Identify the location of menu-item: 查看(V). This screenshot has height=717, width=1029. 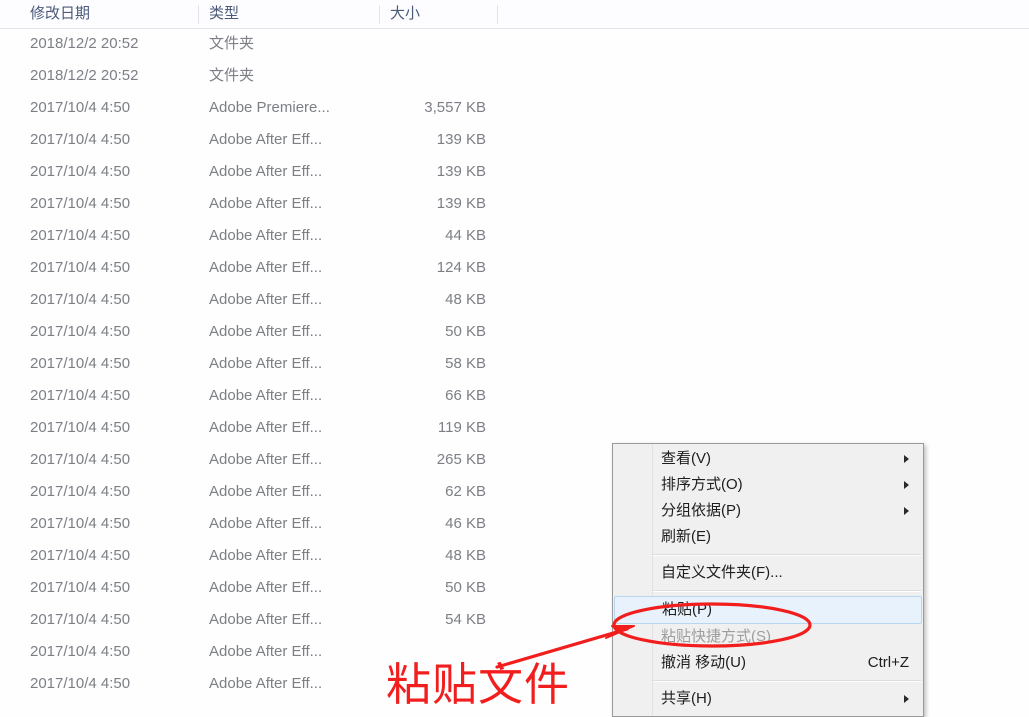
(768, 459).